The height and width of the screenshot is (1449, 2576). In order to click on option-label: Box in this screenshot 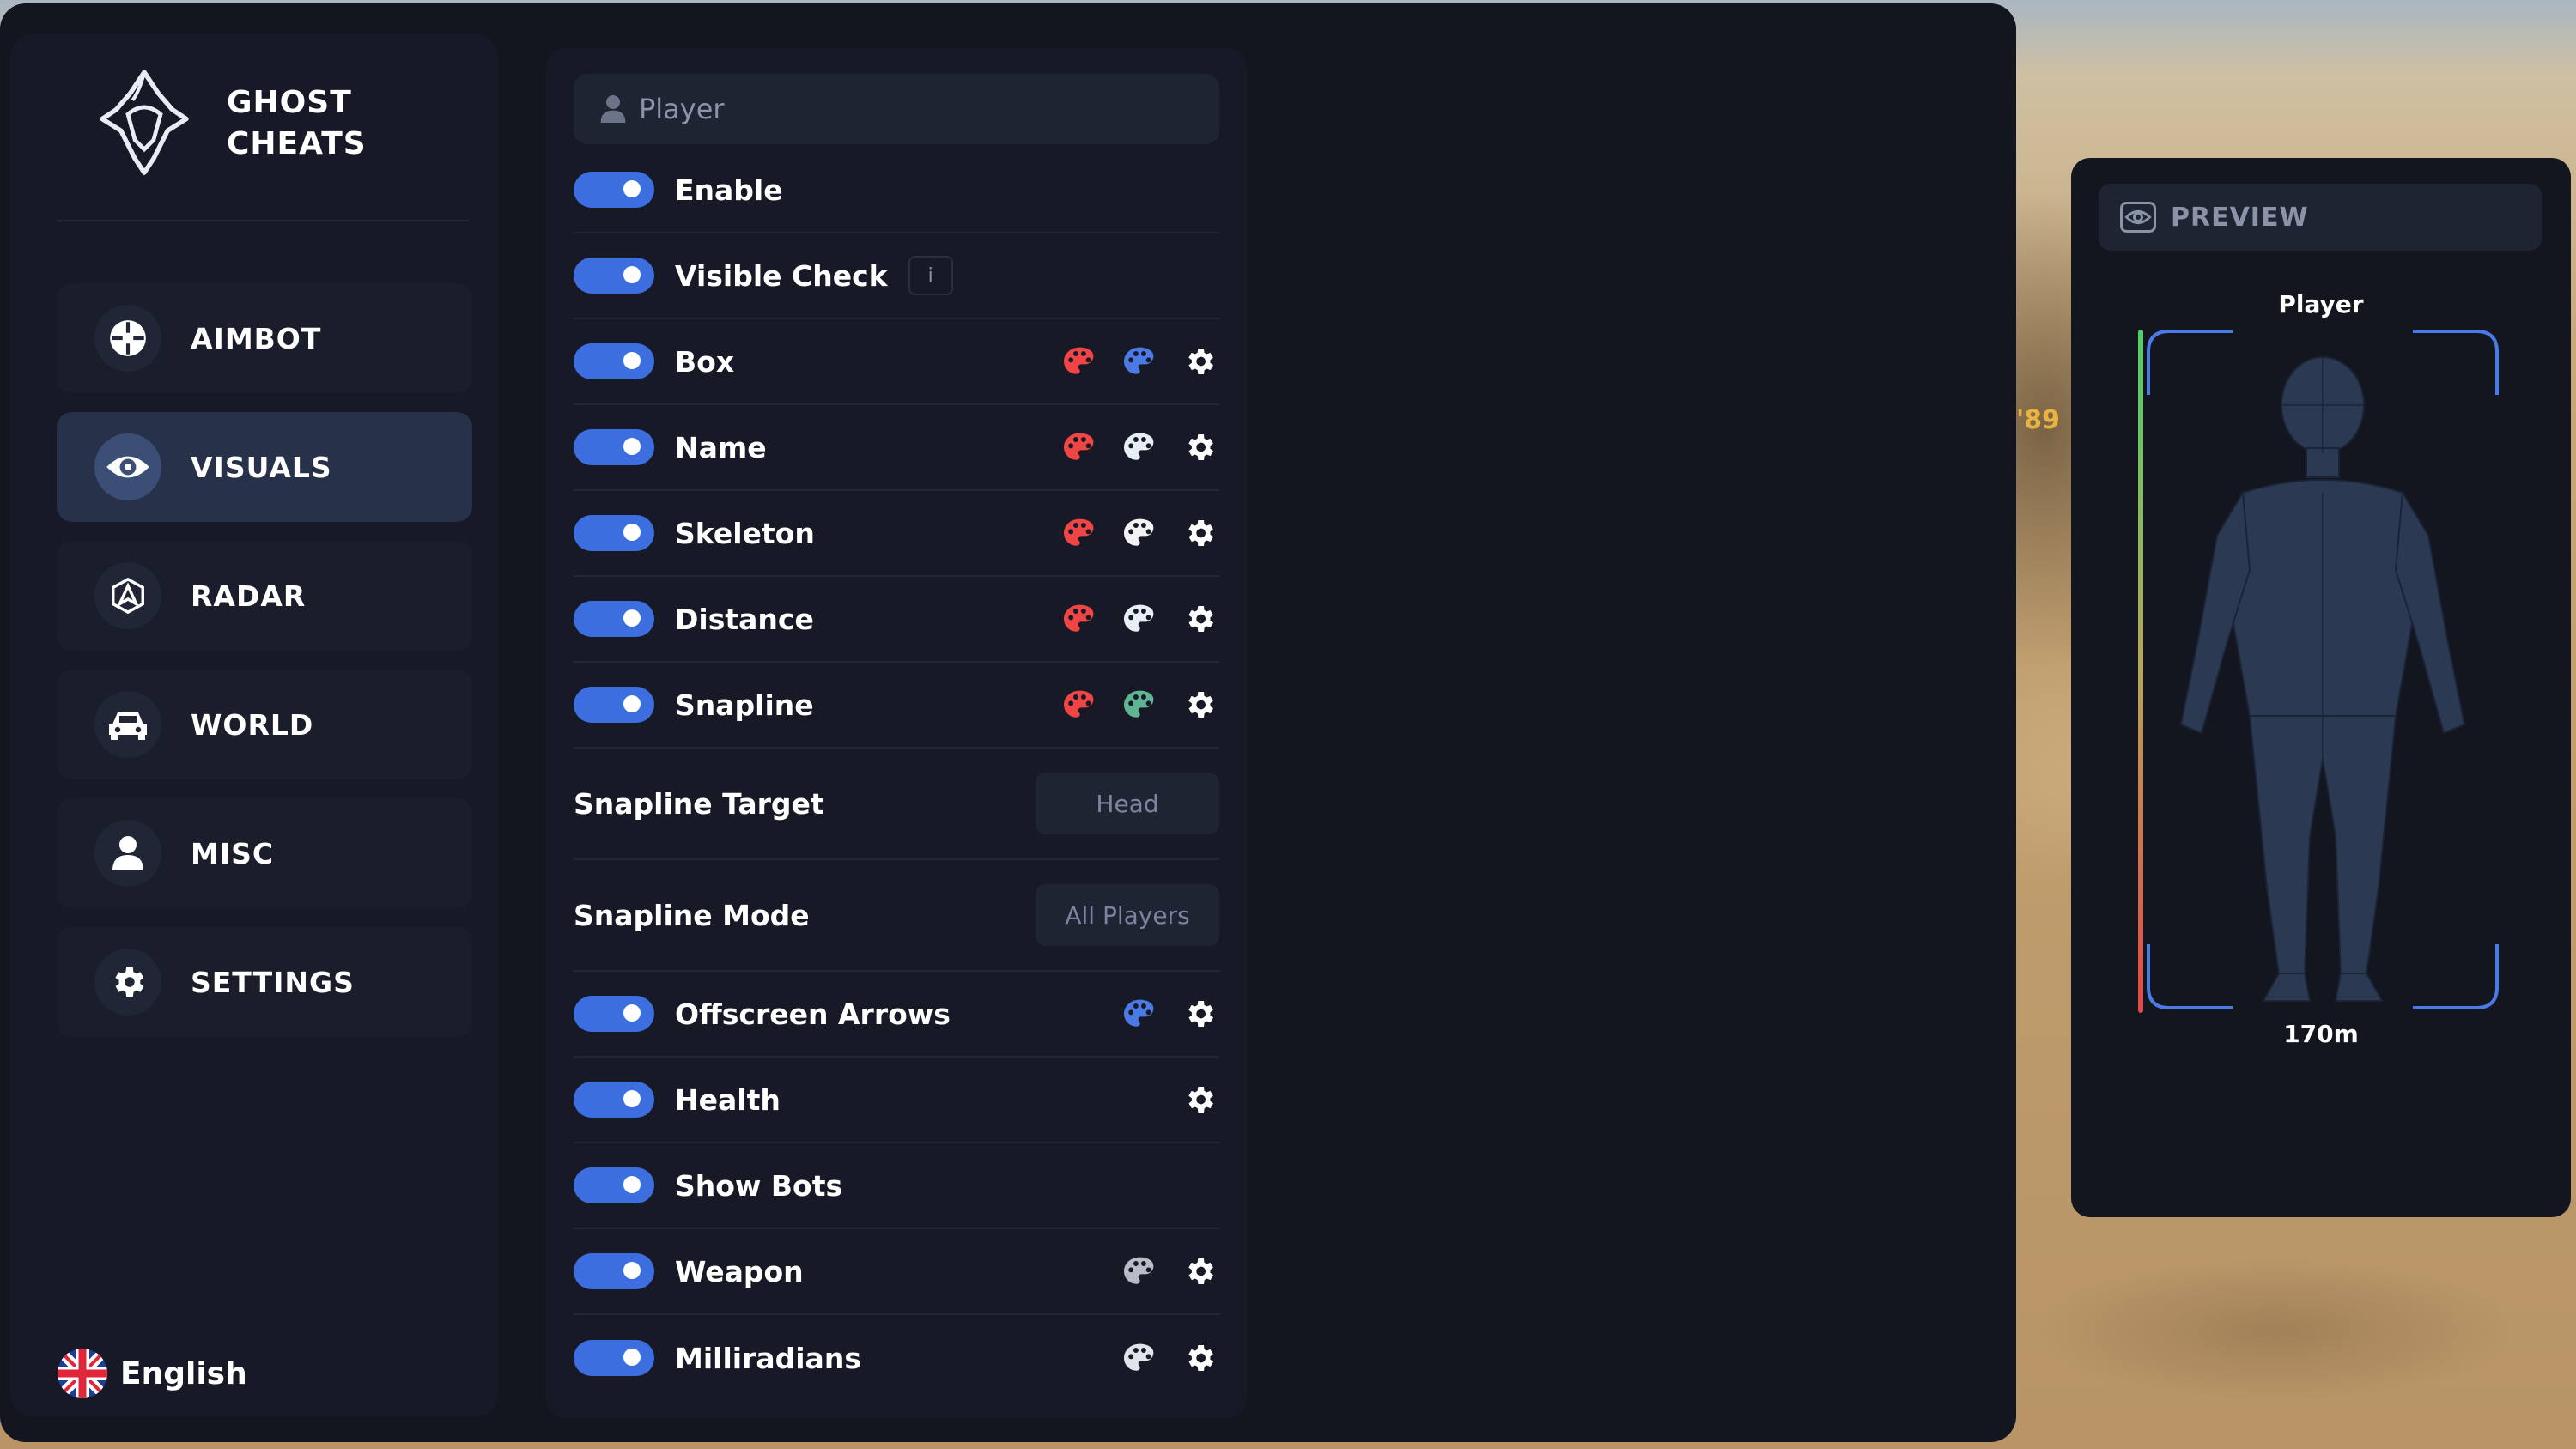, I will do `click(705, 361)`.